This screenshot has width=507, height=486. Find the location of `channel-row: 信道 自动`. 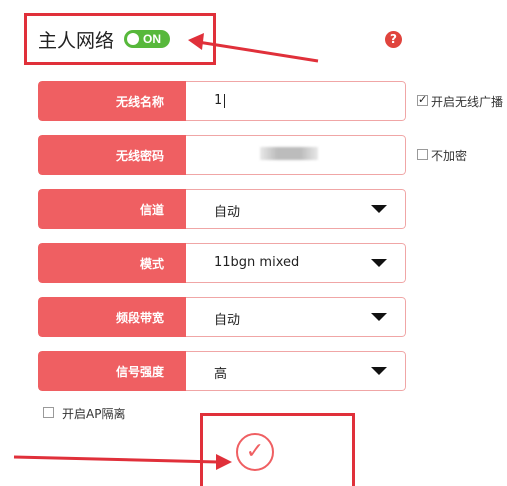

channel-row: 信道 自动 is located at coordinates (222, 209).